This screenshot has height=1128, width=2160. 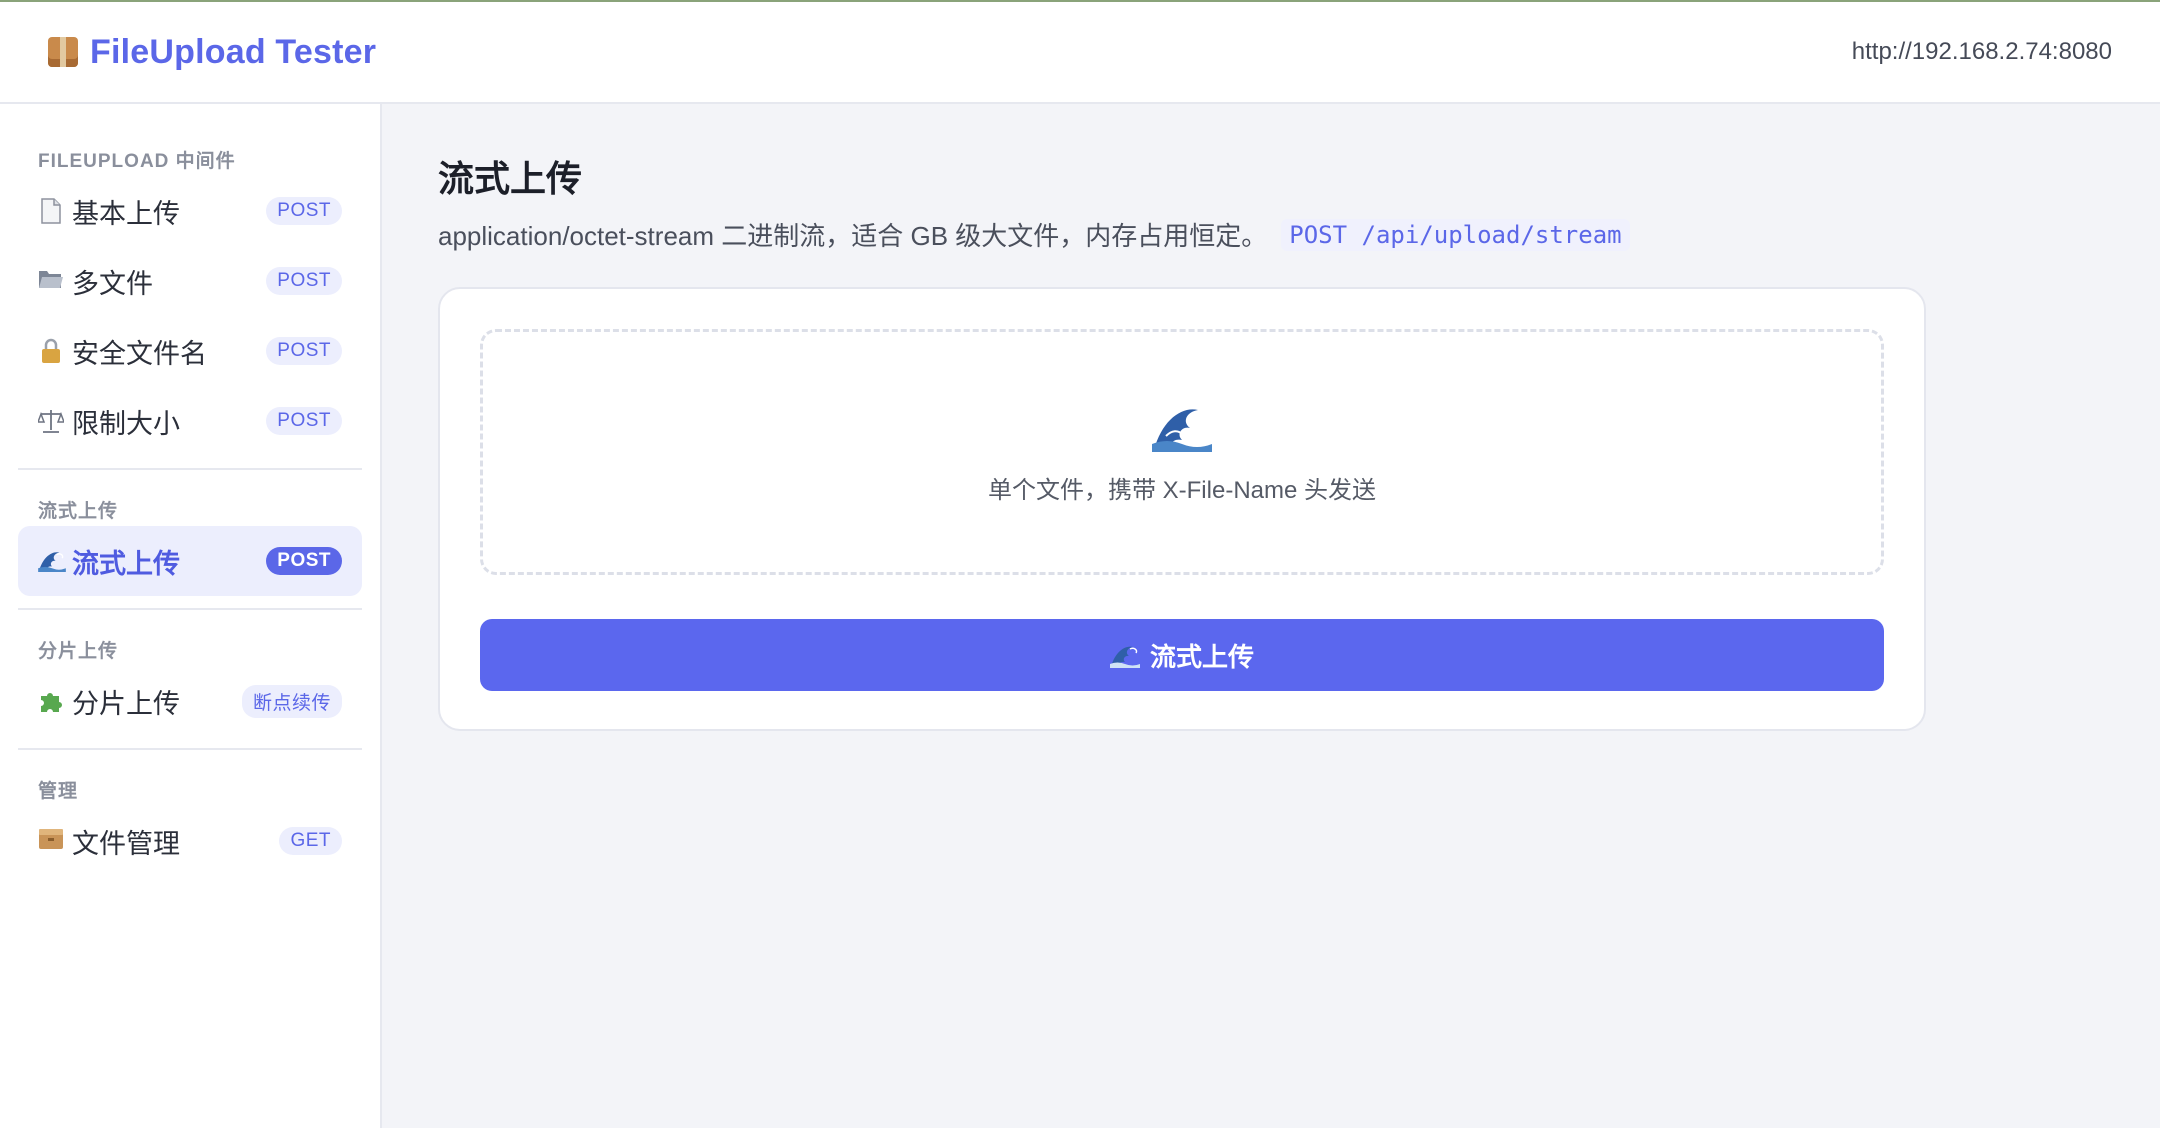 What do you see at coordinates (1182, 490) in the screenshot?
I see `dropzone-hint: 单个文件，携带 X-File-Name 头发送` at bounding box center [1182, 490].